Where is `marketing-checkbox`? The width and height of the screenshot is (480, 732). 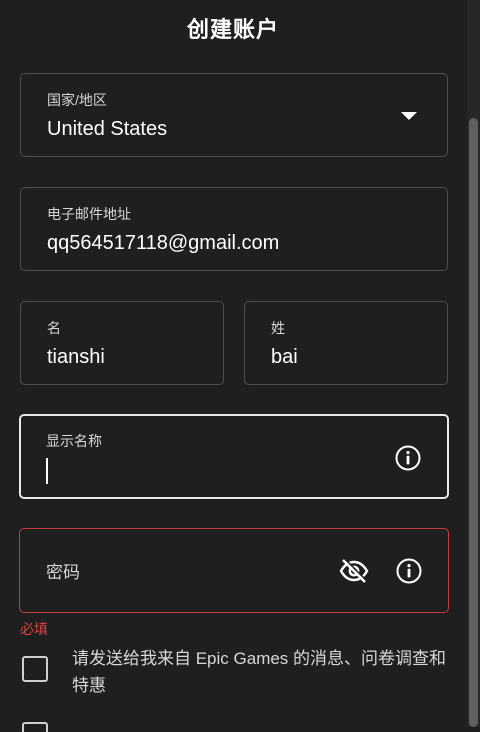 marketing-checkbox is located at coordinates (35, 669).